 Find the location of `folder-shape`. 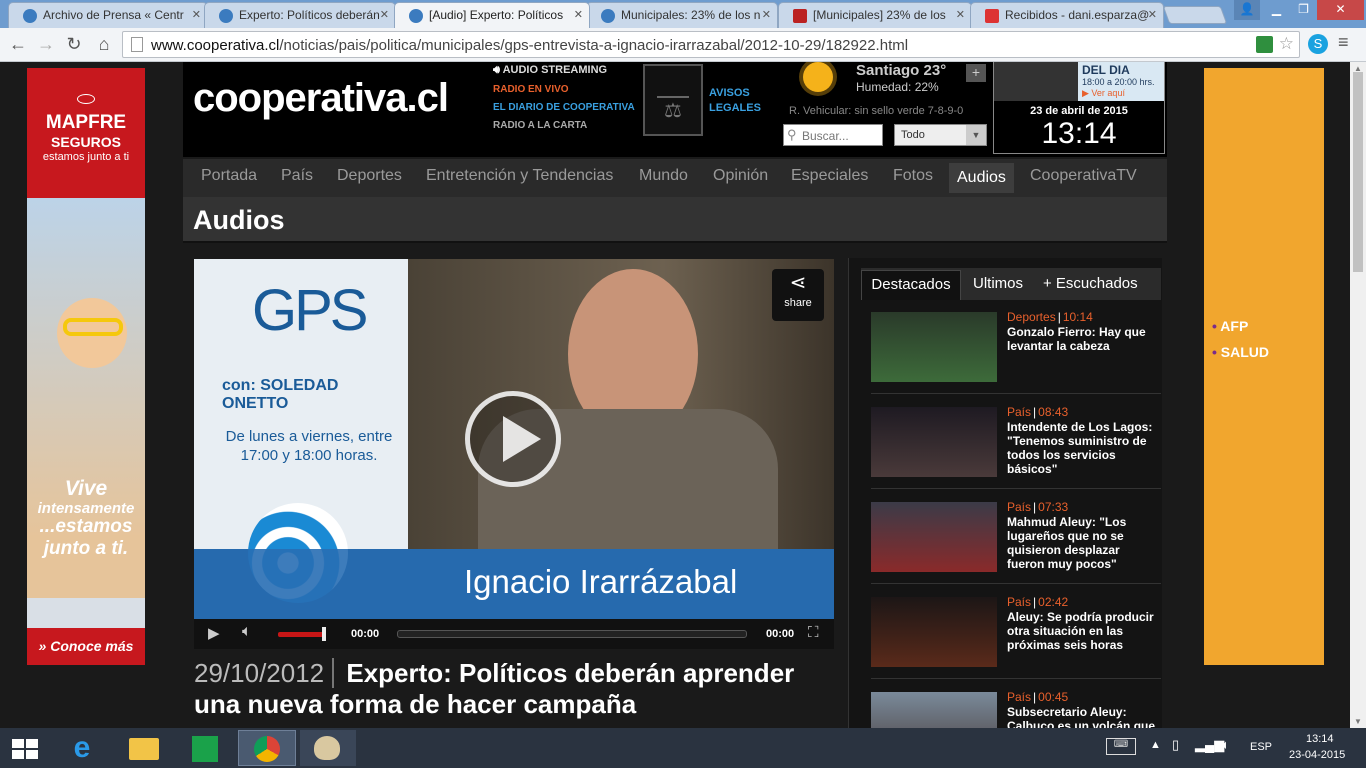

folder-shape is located at coordinates (144, 749).